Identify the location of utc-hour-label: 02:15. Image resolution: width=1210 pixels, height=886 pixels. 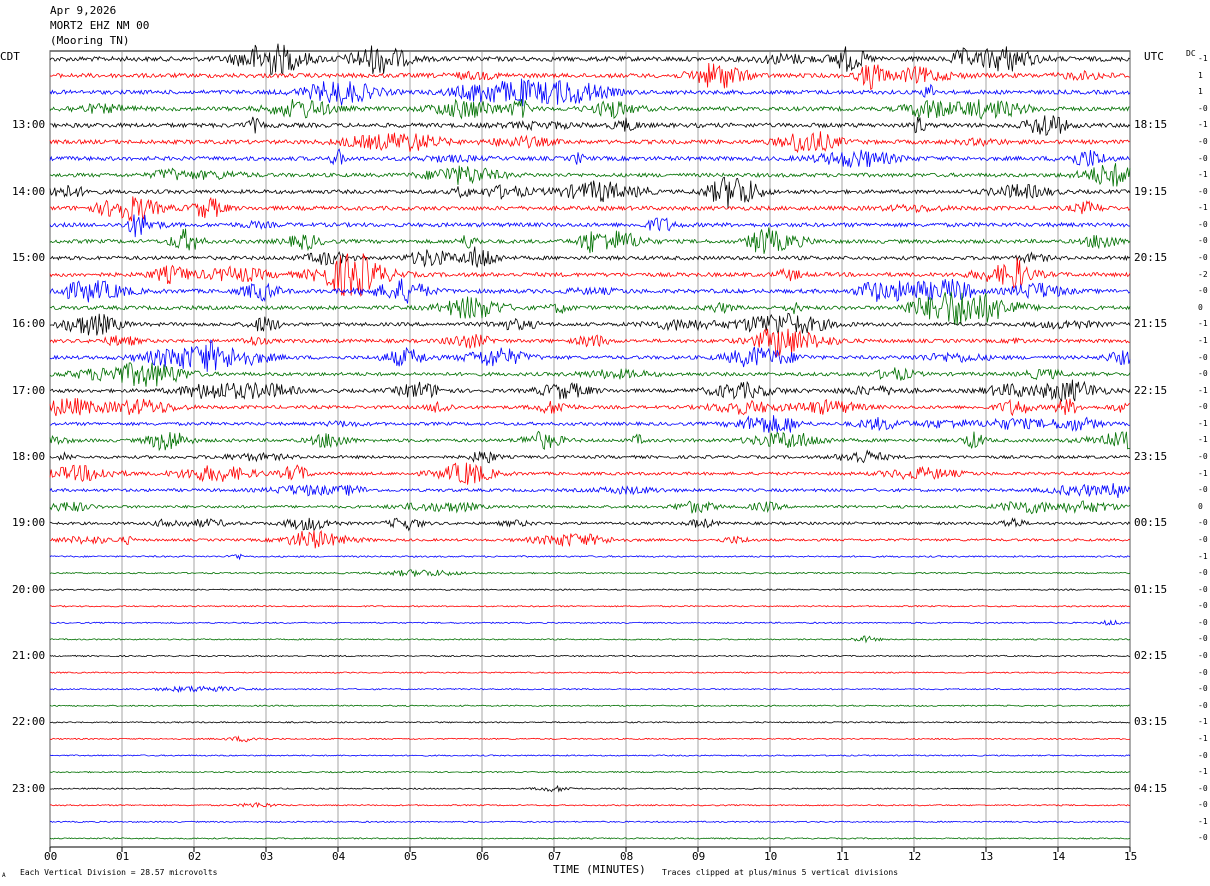
(1151, 655).